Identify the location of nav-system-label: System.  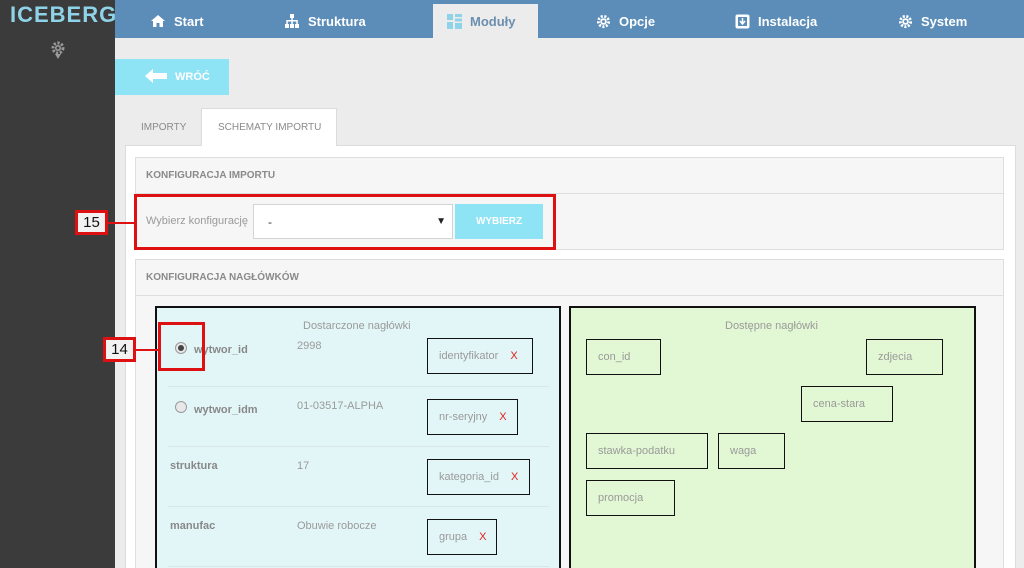
(944, 21).